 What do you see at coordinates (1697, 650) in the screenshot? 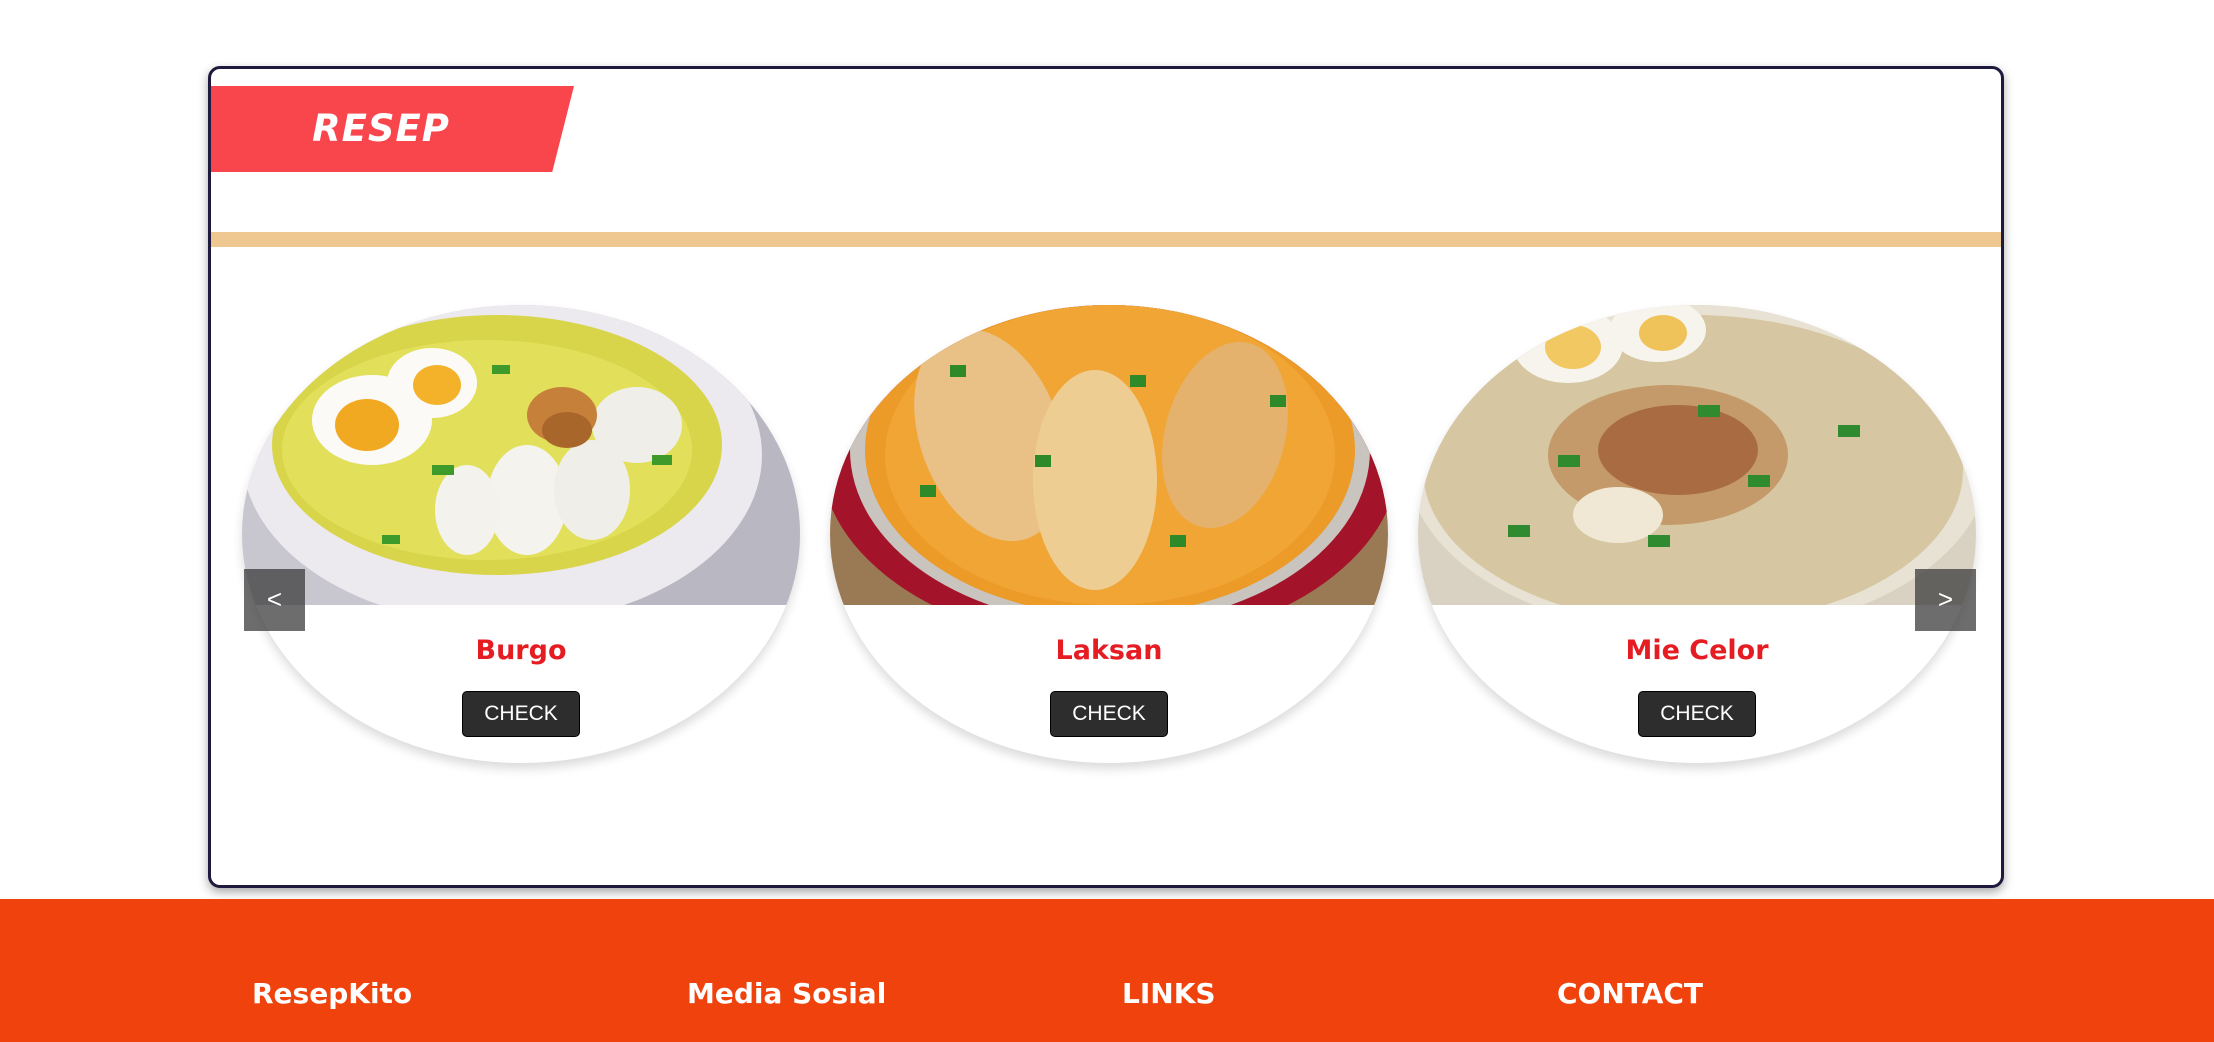
I see `recipe-name: Mie Celor` at bounding box center [1697, 650].